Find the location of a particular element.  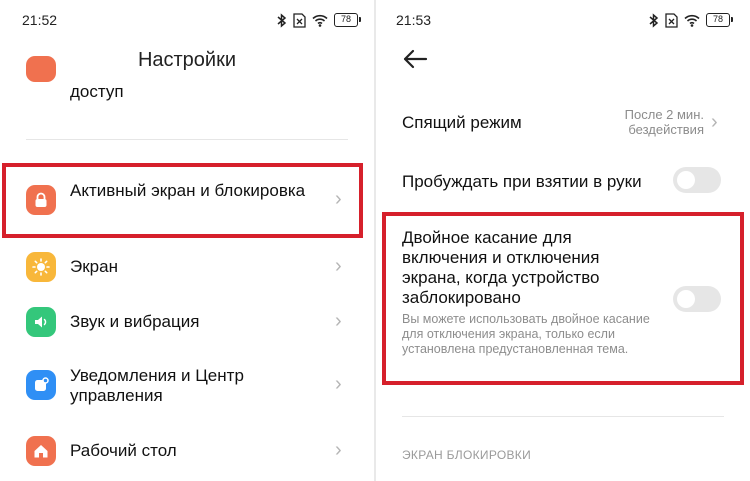

settings-item-label: Рабочий стол is located at coordinates (123, 450).